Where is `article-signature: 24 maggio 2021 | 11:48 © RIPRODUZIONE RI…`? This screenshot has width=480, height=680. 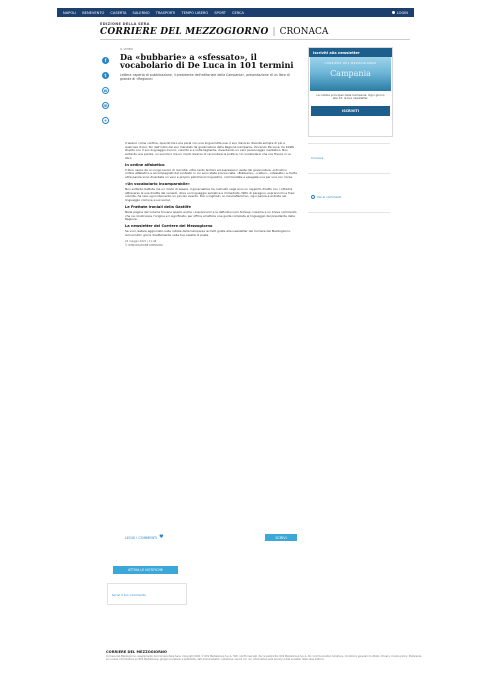
article-signature: 24 maggio 2021 | 11:48 © RIPRODUZIONE RI… is located at coordinates (144, 243).